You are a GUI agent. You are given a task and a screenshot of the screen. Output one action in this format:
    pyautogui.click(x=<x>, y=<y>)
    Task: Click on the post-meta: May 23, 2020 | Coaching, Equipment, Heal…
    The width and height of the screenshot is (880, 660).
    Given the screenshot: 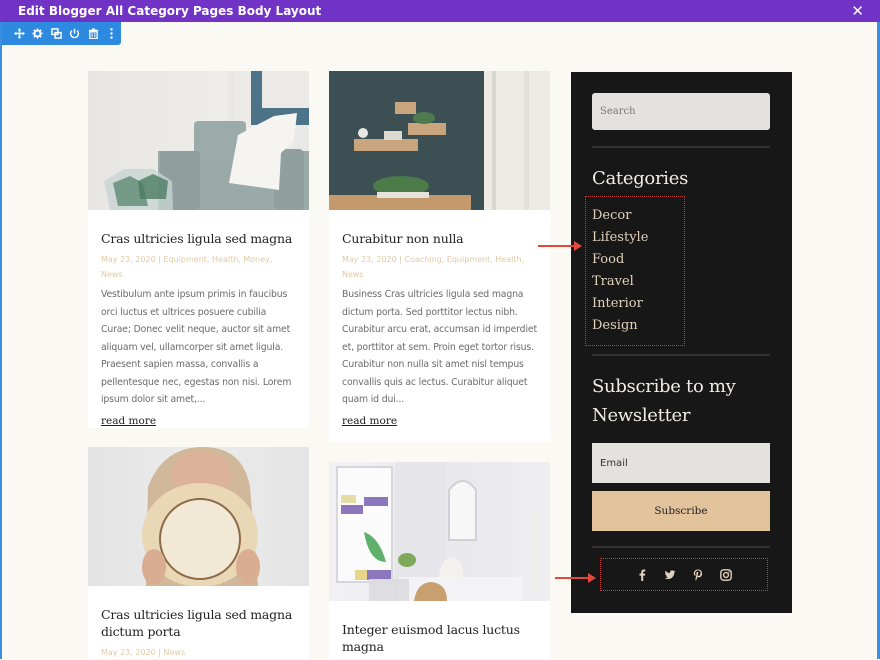 What is the action you would take?
    pyautogui.click(x=433, y=267)
    